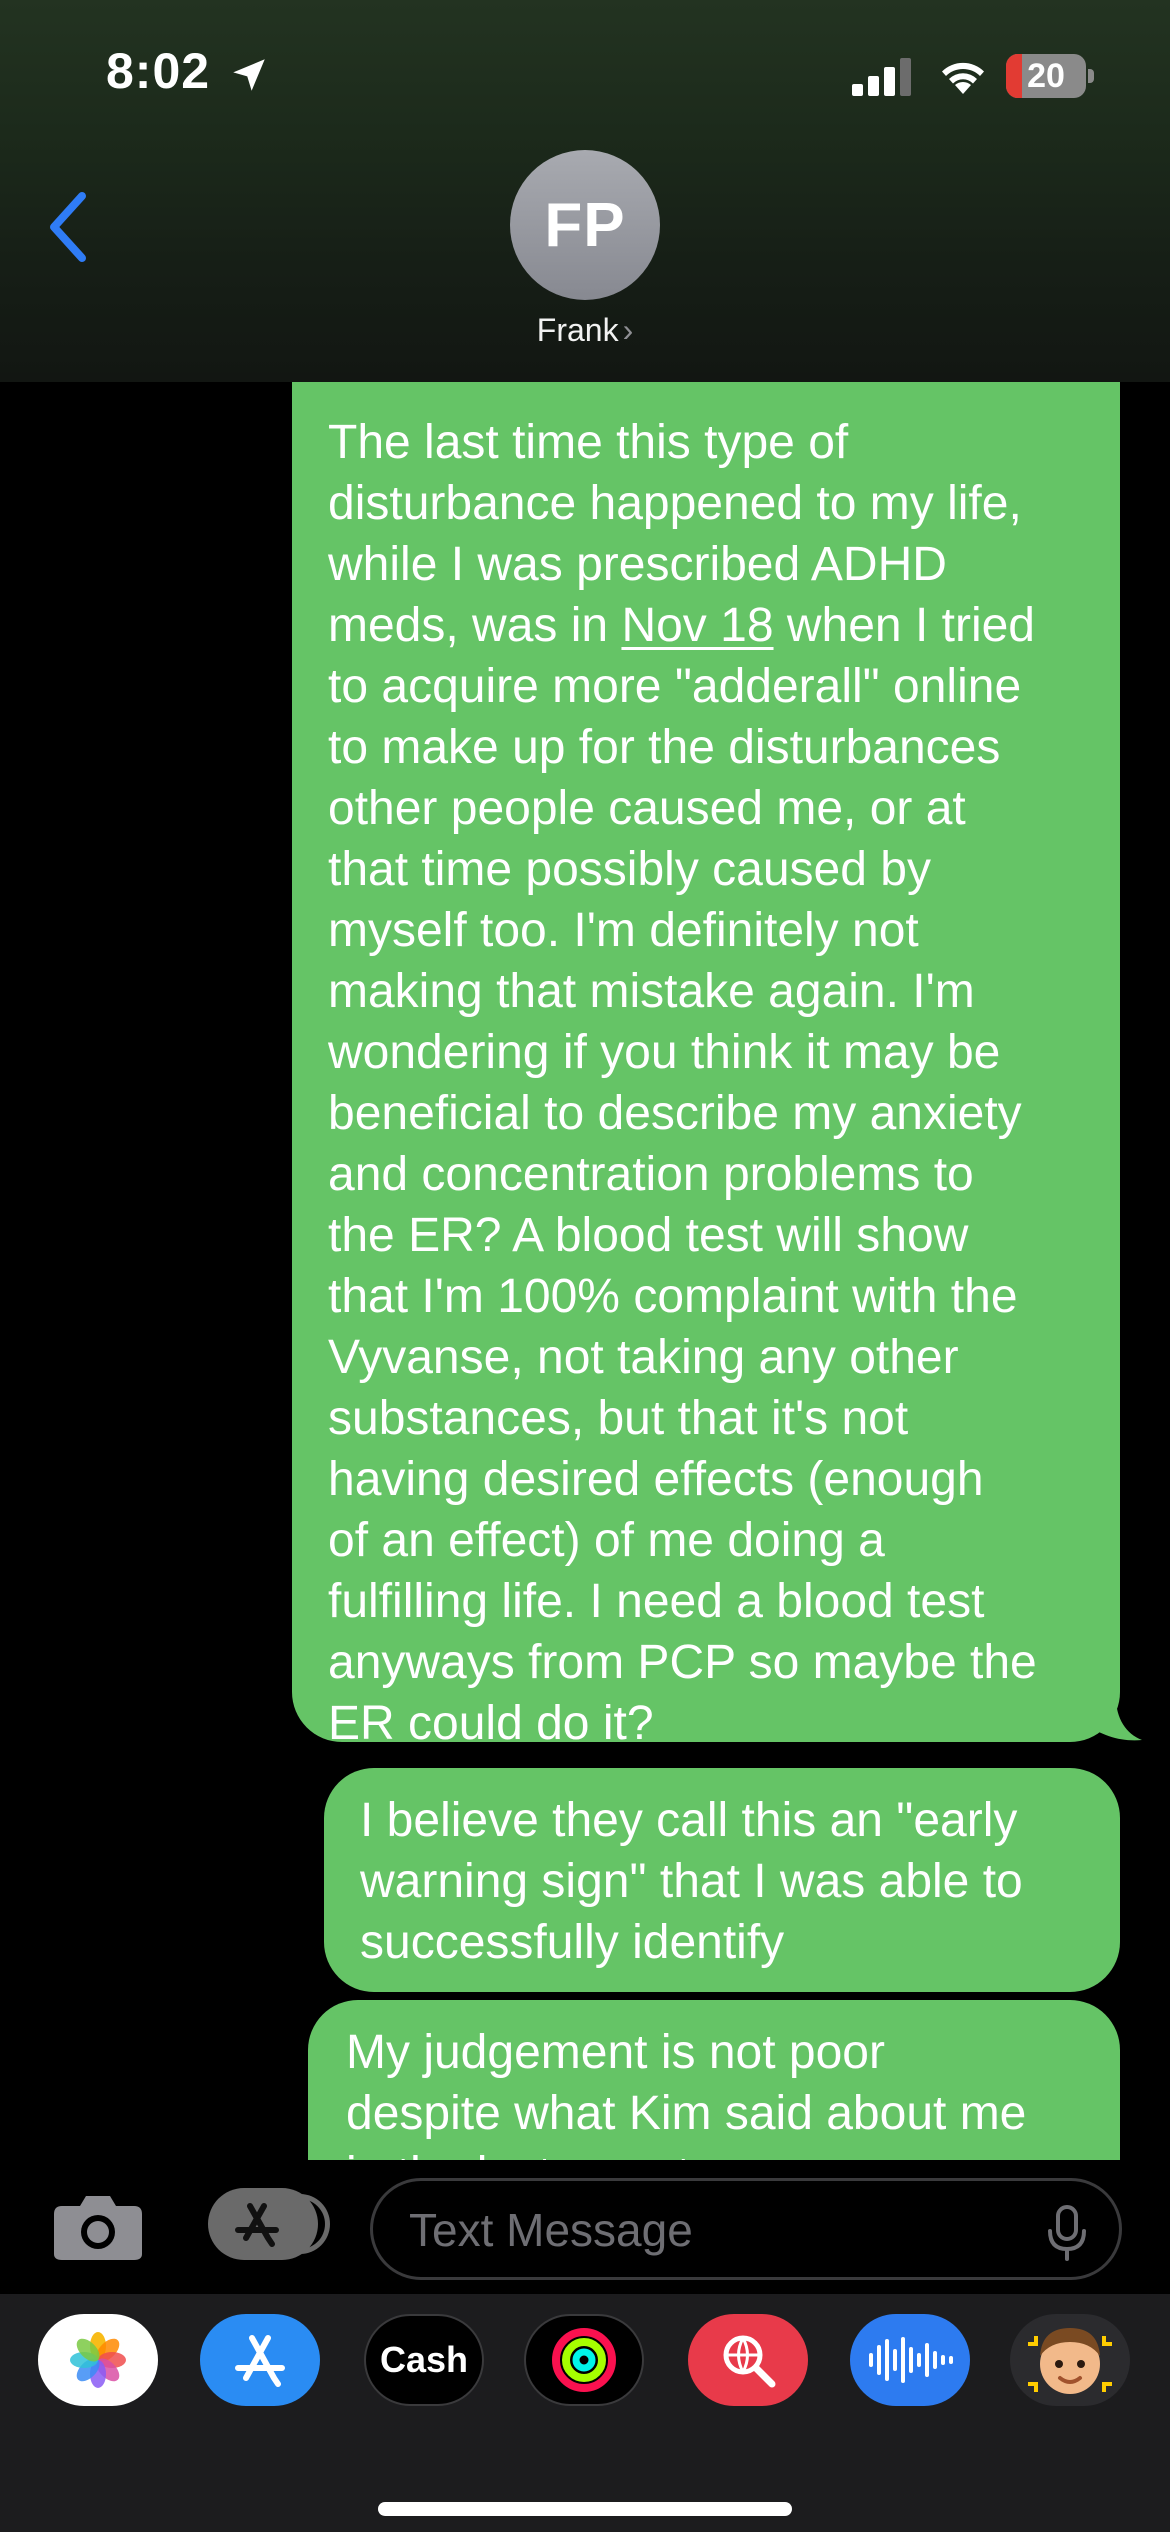 This screenshot has width=1170, height=2532. What do you see at coordinates (491, 1723) in the screenshot?
I see `message-line: ER could do it?` at bounding box center [491, 1723].